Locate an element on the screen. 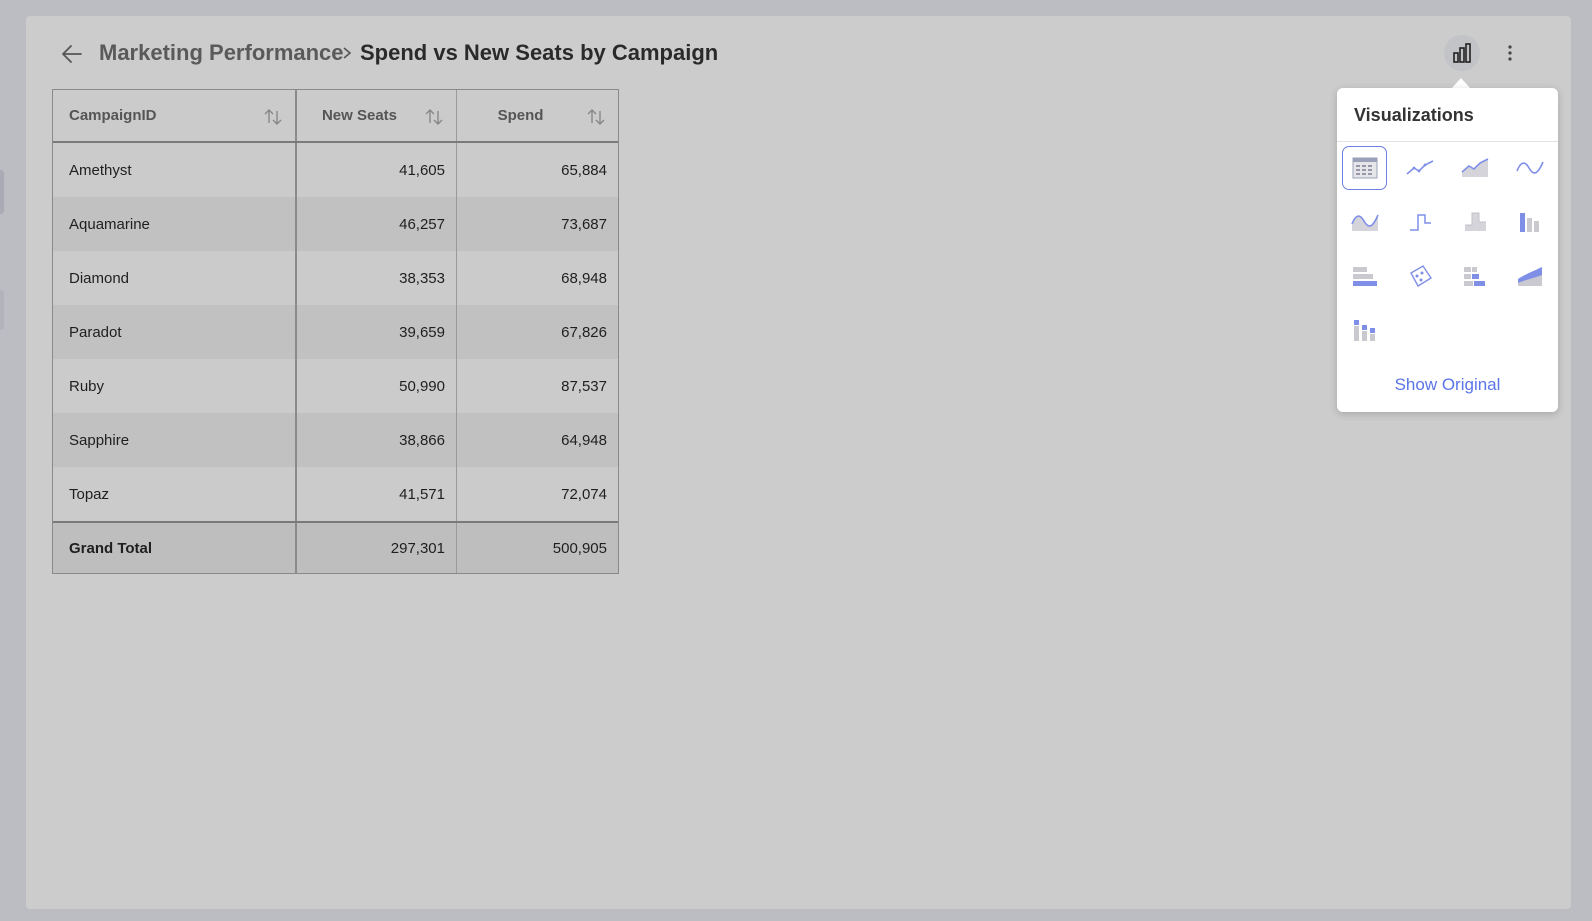 Image resolution: width=1592 pixels, height=921 pixels. viz-line-button is located at coordinates (1419, 168).